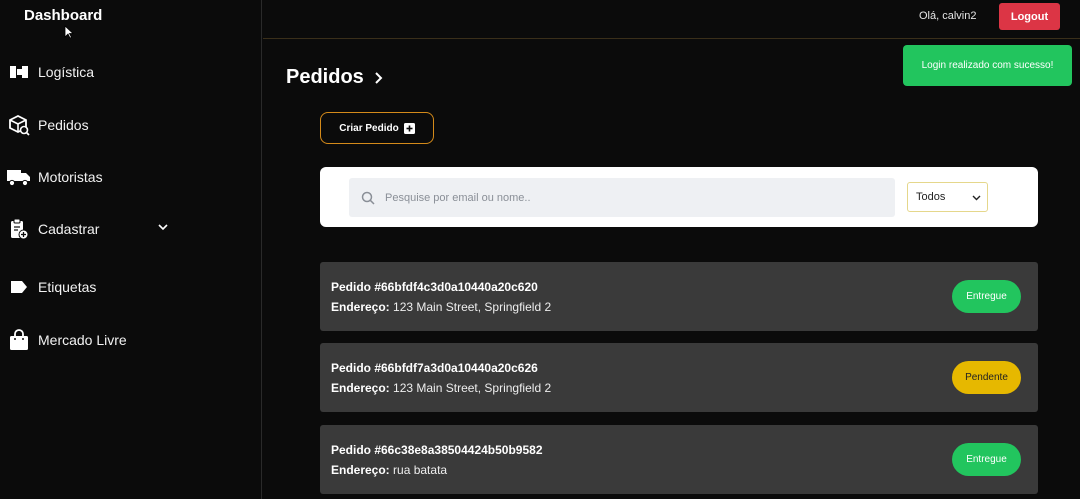  Describe the element at coordinates (947, 197) in the screenshot. I see `status-filter-select: Todos` at that location.